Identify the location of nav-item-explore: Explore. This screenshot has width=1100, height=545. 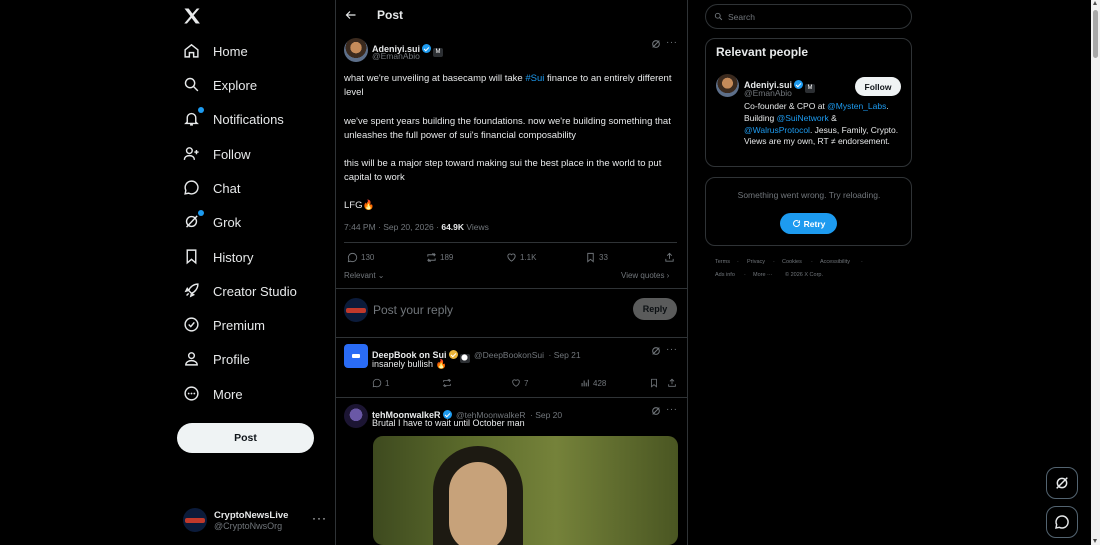
(220, 85).